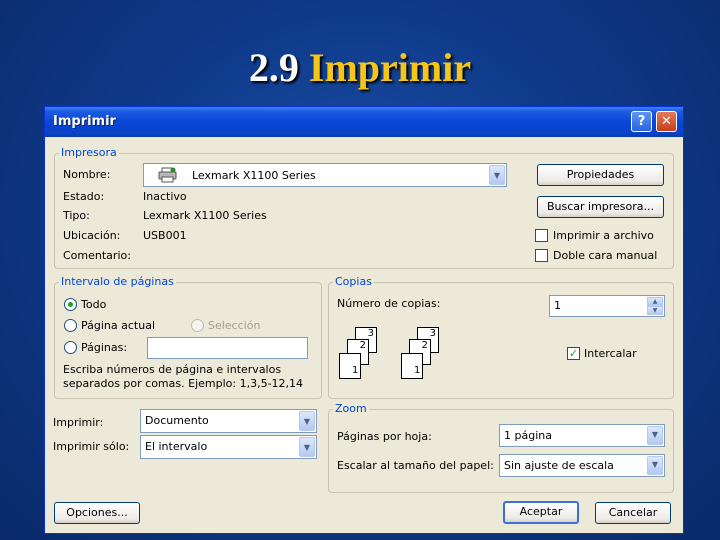  Describe the element at coordinates (117, 282) in the screenshot. I see `page-range-group-label: Intervalo de páginas` at that location.